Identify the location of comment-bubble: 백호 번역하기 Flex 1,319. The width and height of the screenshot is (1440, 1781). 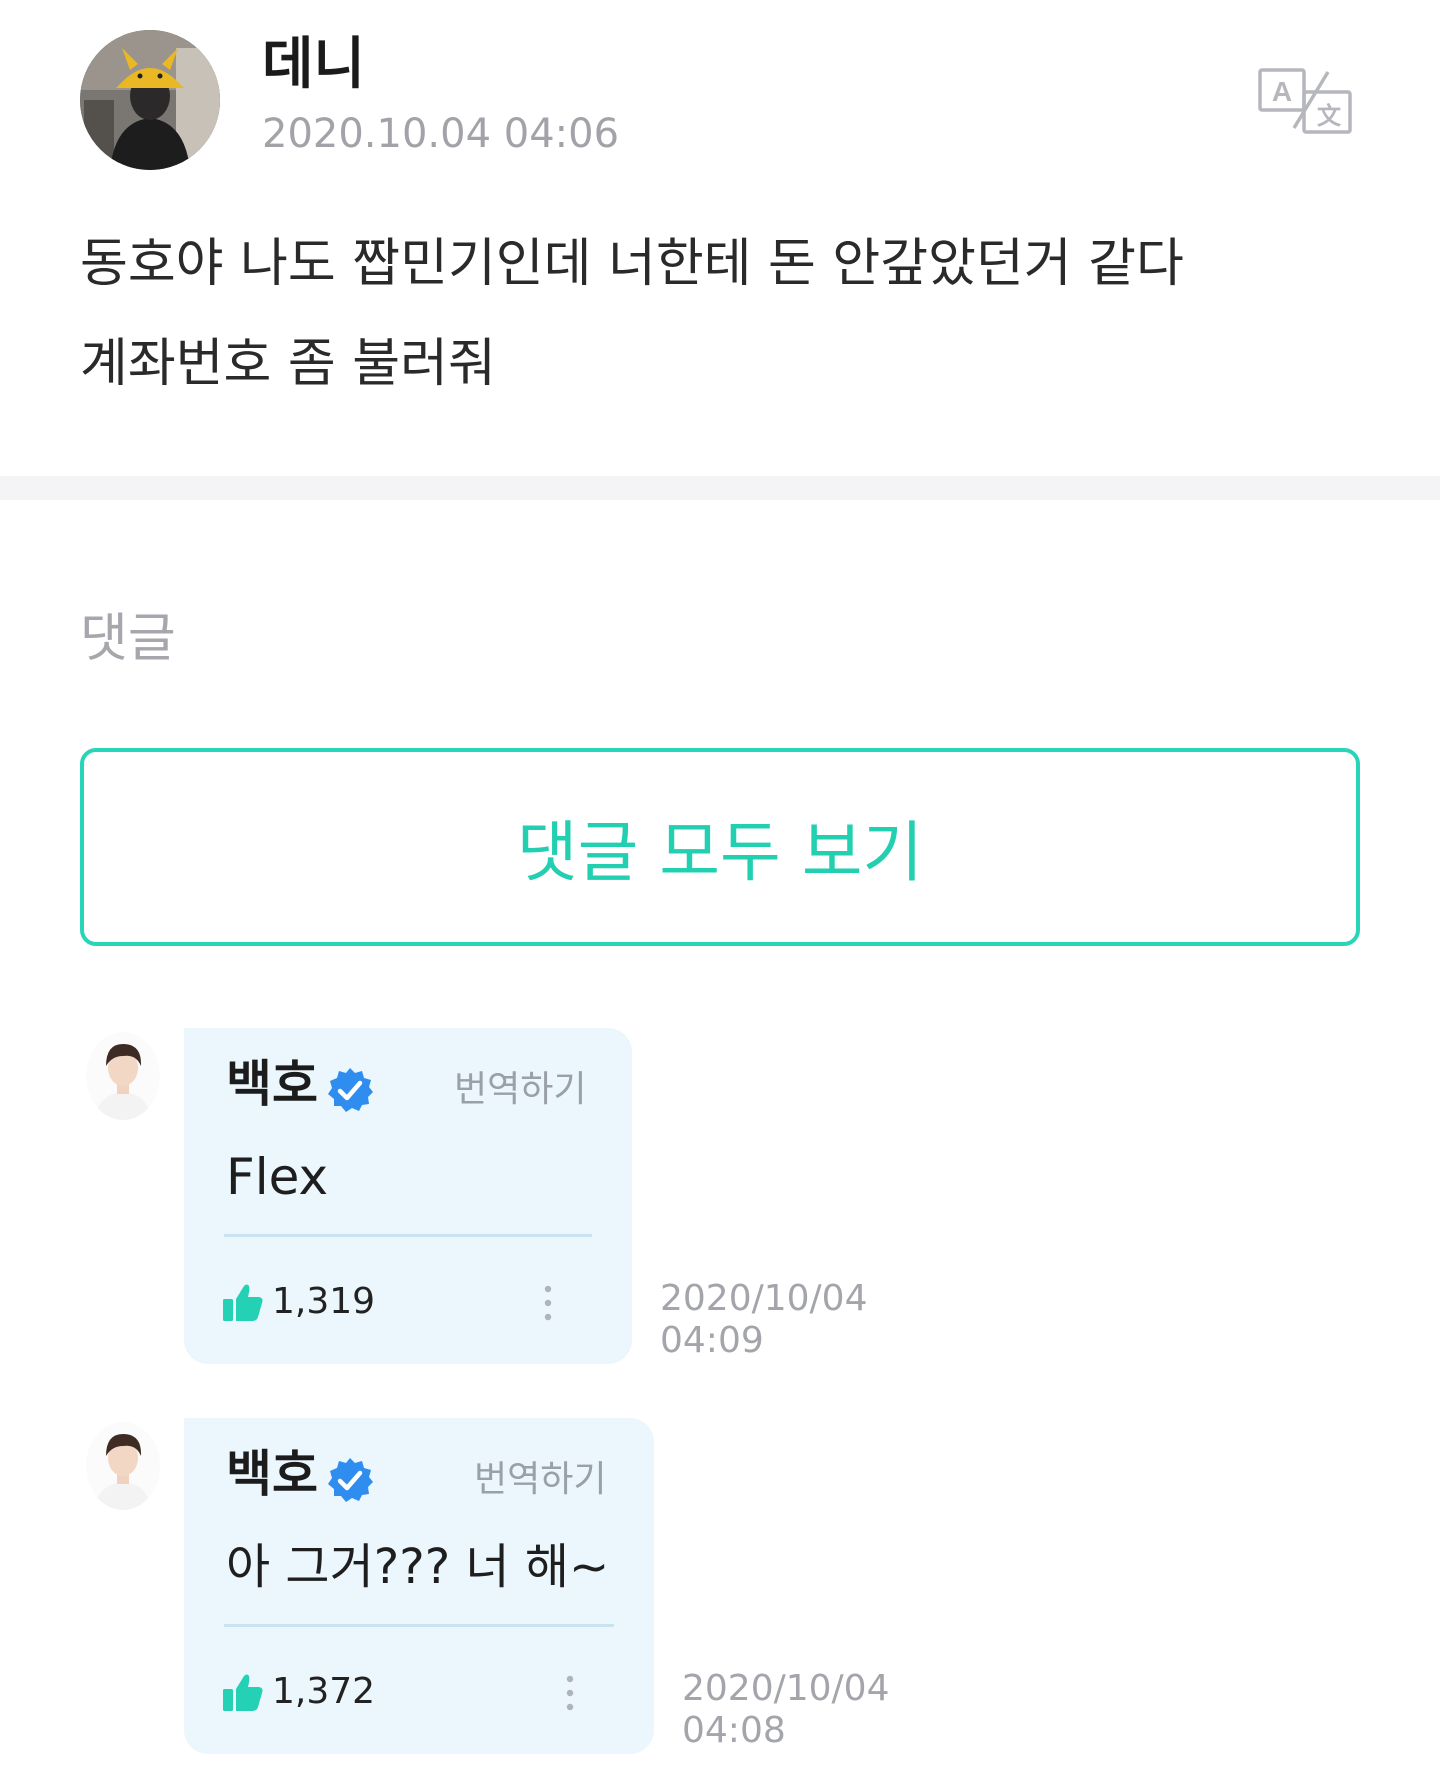
(408, 1196).